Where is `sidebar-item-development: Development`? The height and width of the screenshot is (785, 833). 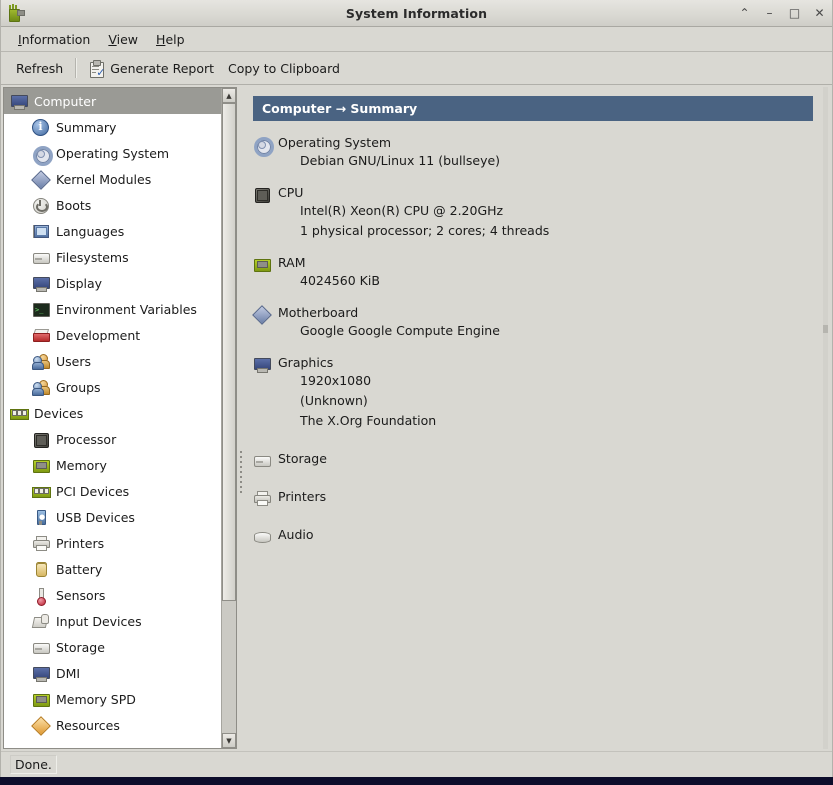 sidebar-item-development: Development is located at coordinates (112, 335).